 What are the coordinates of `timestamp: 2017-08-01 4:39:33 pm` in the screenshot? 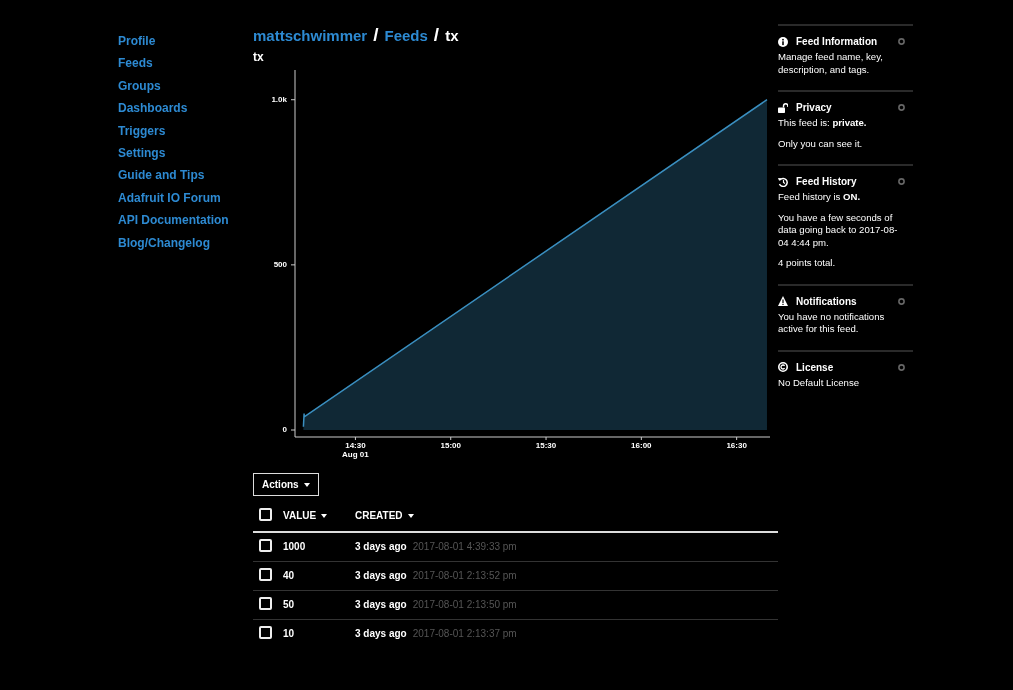 It's located at (464, 546).